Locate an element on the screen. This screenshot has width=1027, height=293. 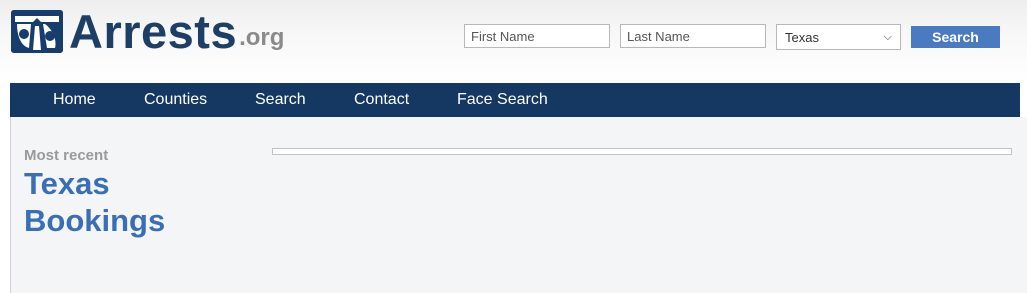
state-select: Texas ⌵ is located at coordinates (838, 37).